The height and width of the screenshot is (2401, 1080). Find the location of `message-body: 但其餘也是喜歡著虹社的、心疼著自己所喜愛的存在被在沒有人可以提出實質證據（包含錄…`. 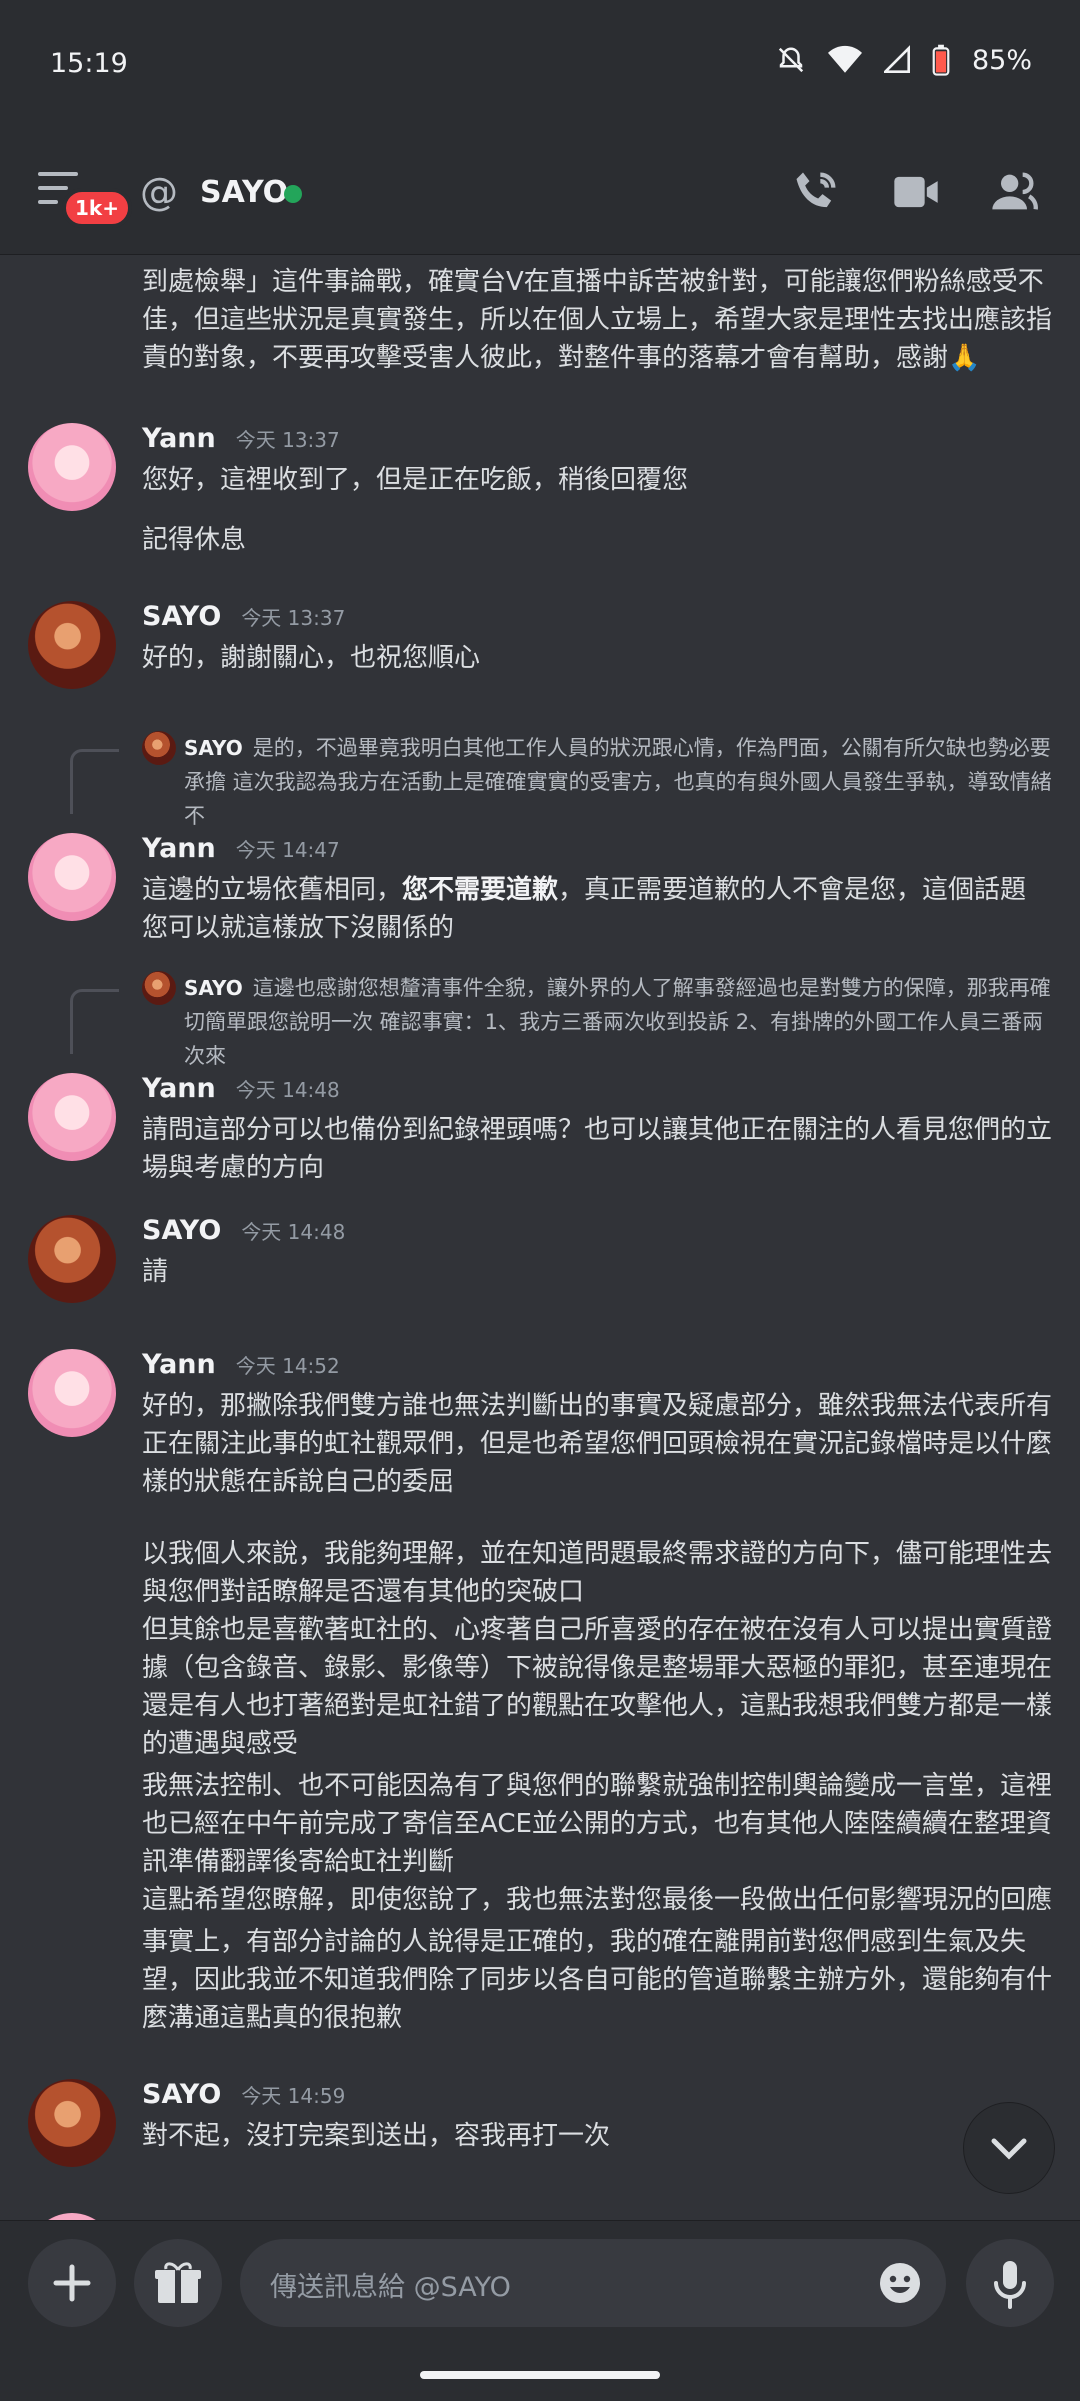

message-body: 但其餘也是喜歡著虹社的、心疼著自己所喜愛的存在被在沒有人可以提出實質證據（包含錄… is located at coordinates (597, 1687).